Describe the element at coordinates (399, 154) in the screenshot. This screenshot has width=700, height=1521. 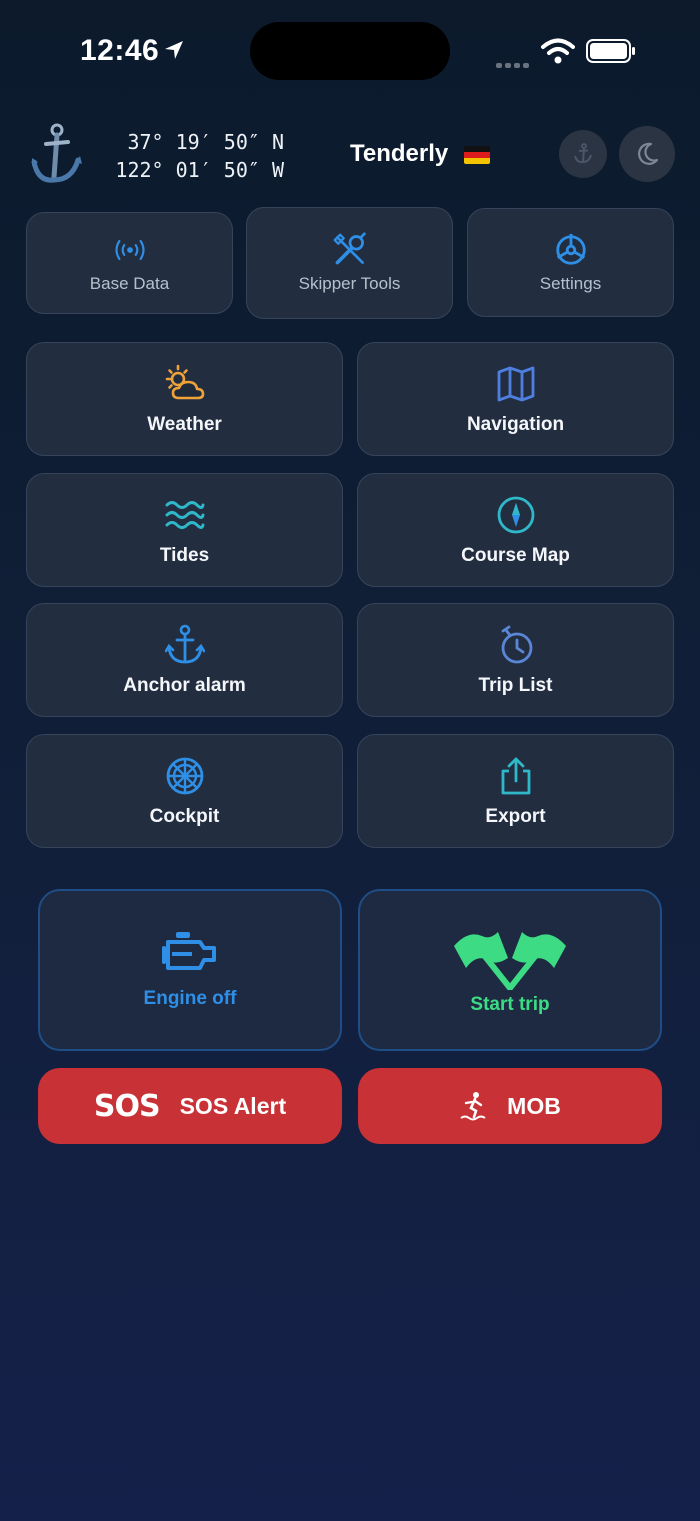
I see `boat-name: Tenderly` at that location.